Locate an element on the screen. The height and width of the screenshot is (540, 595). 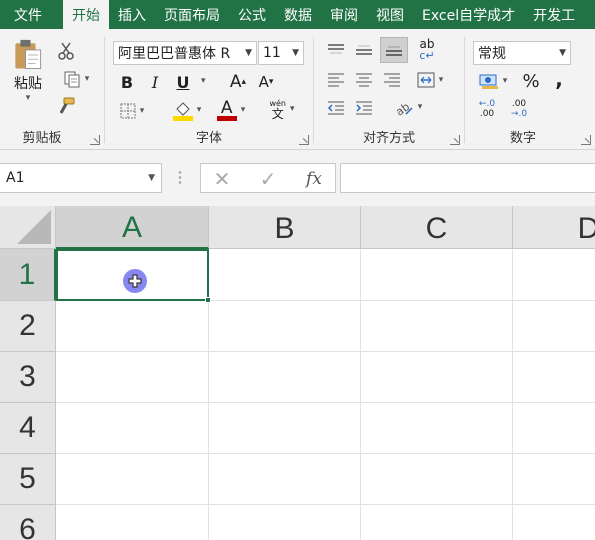
formula-buttons: ✕ ✓ fx is located at coordinates (268, 178).